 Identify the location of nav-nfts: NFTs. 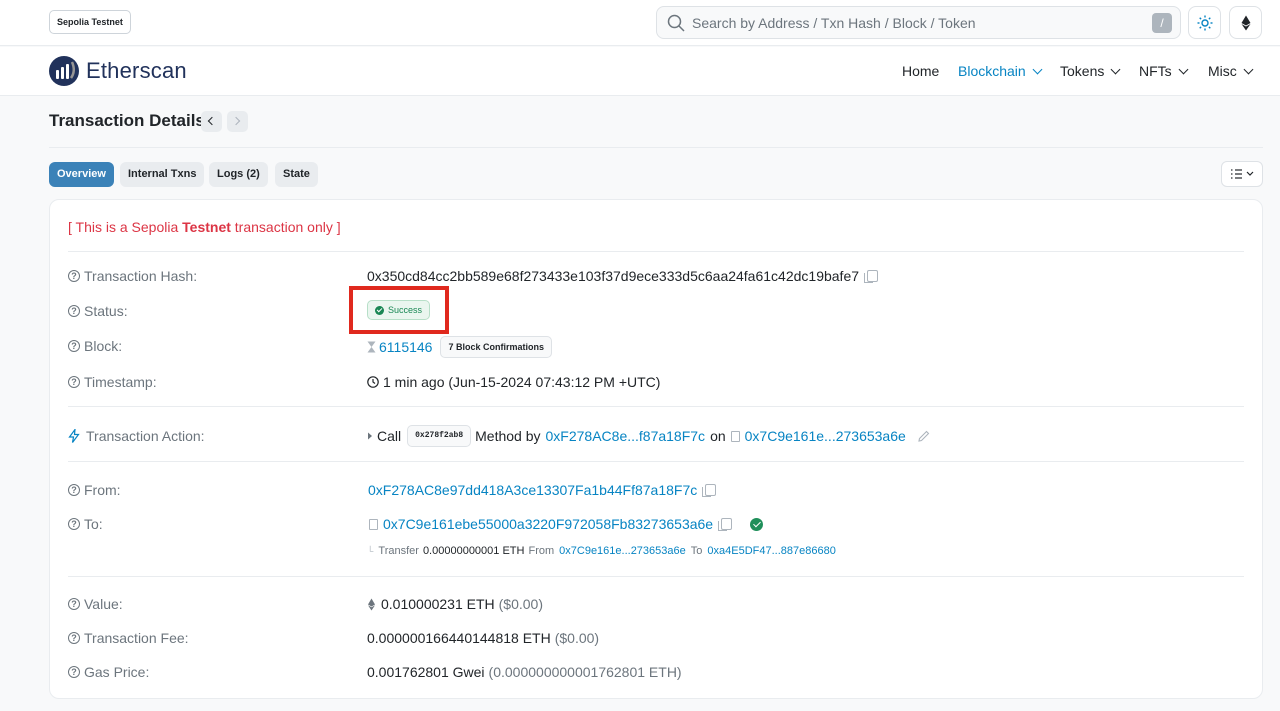
(1164, 71).